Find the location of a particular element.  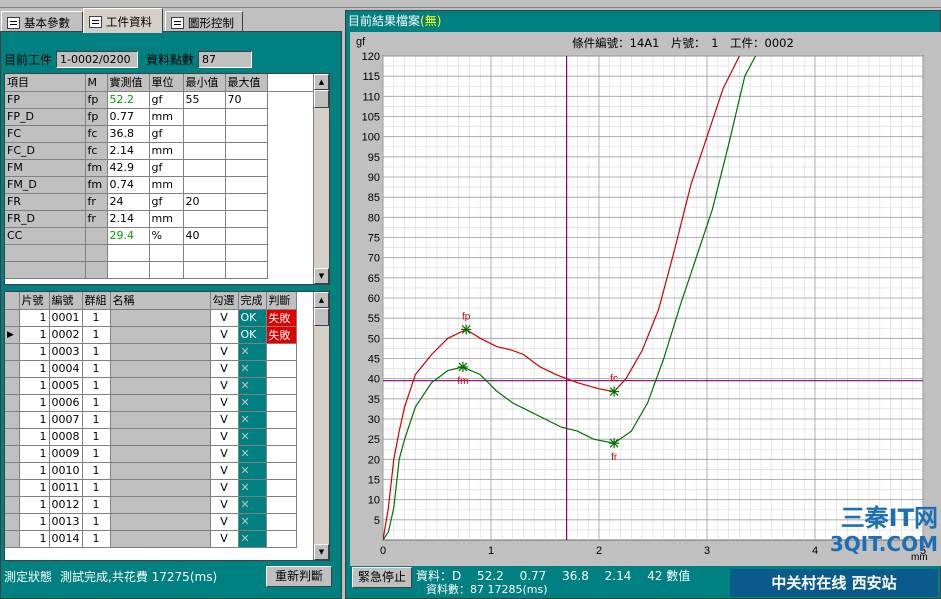

param-unit-cell: gf is located at coordinates (166, 168).